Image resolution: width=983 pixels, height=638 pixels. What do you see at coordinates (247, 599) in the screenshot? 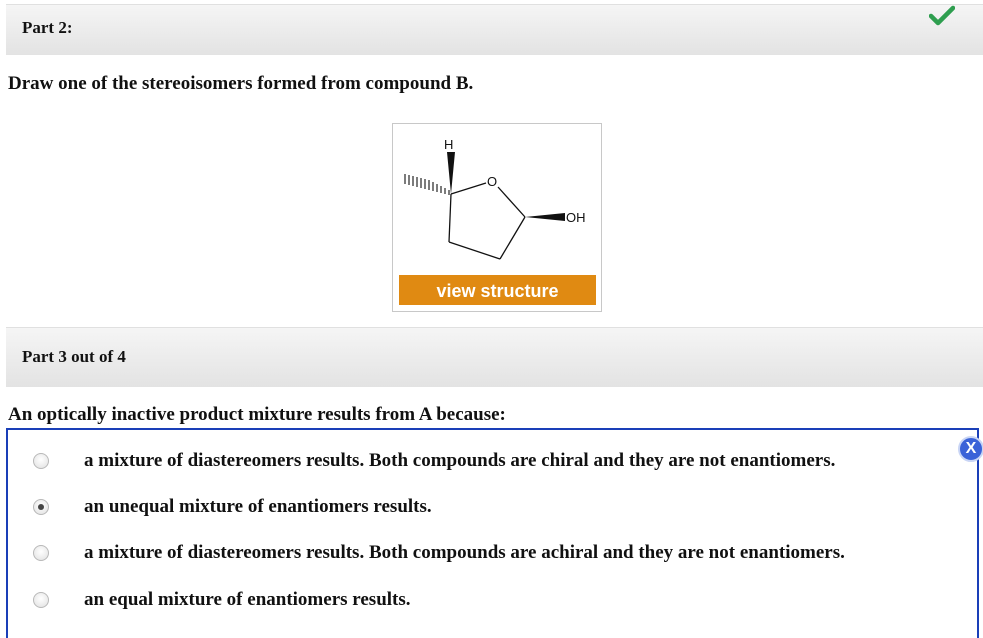
I see `answer-option-label: an equal mixture of enantiomers results.` at bounding box center [247, 599].